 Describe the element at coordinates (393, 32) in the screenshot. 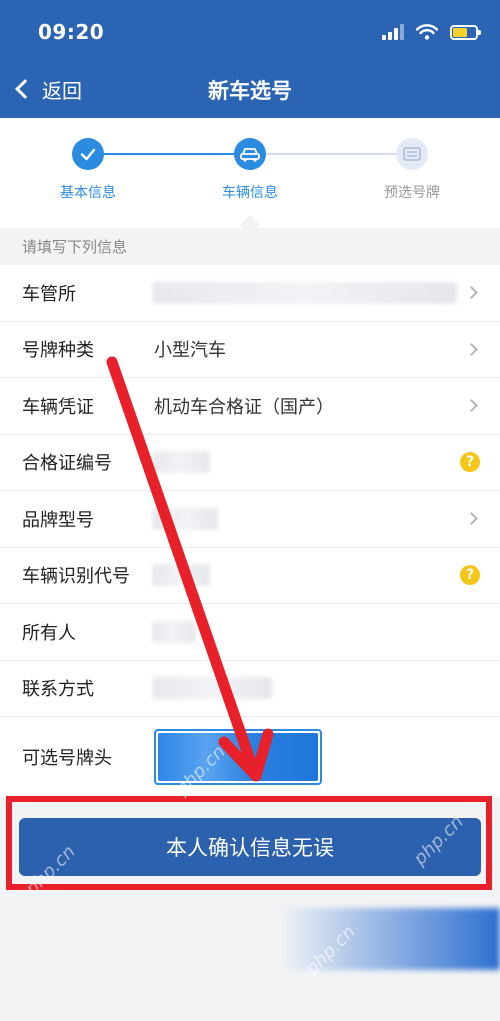

I see `signal-icon` at that location.